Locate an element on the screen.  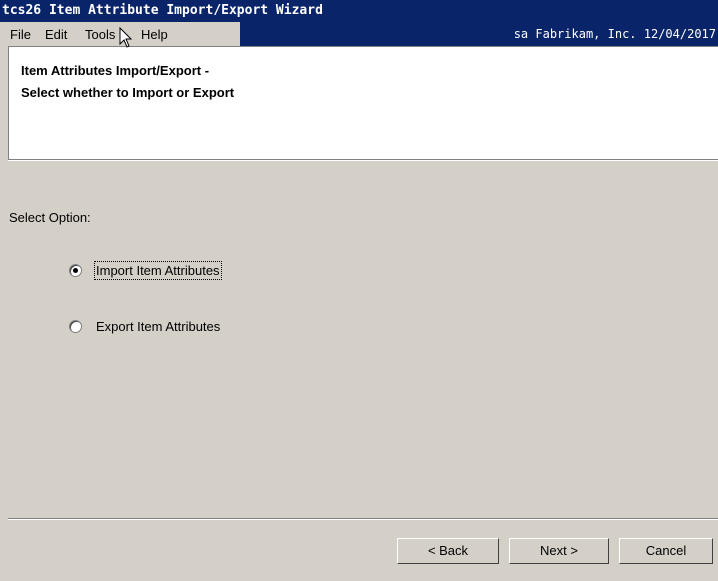
export-radio is located at coordinates (75, 326).